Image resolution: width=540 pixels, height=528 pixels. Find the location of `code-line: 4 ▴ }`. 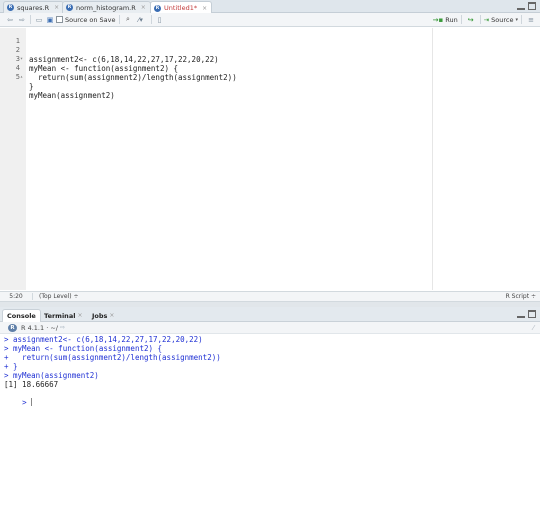

code-line: 4 ▴ } is located at coordinates (24, 77).